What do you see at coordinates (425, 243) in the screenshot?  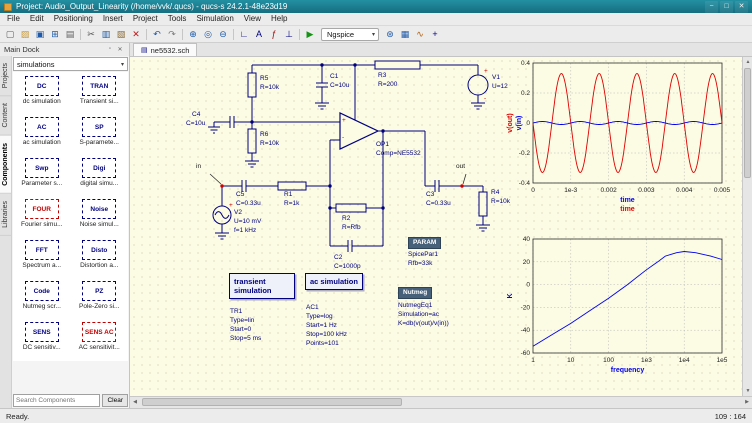 I see `param-block-header: PARAM` at bounding box center [425, 243].